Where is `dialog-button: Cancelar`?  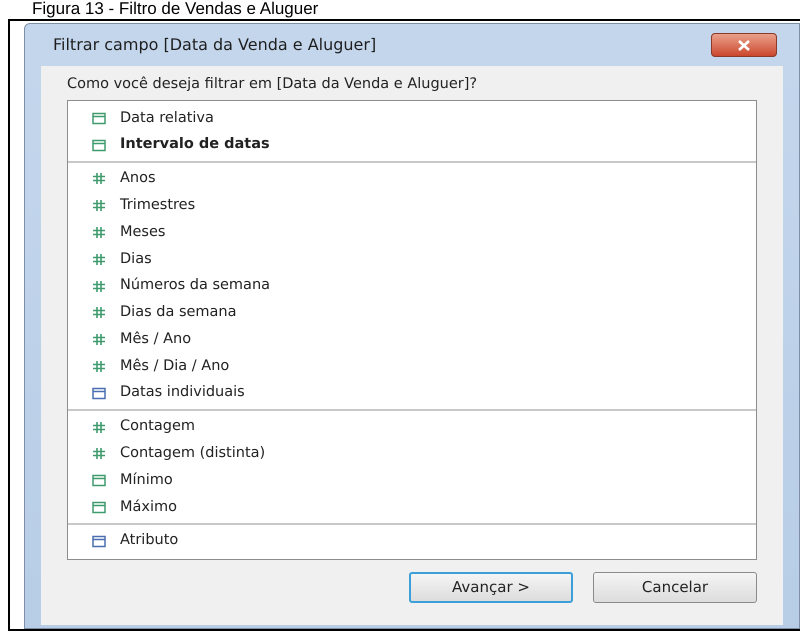
dialog-button: Cancelar is located at coordinates (675, 587).